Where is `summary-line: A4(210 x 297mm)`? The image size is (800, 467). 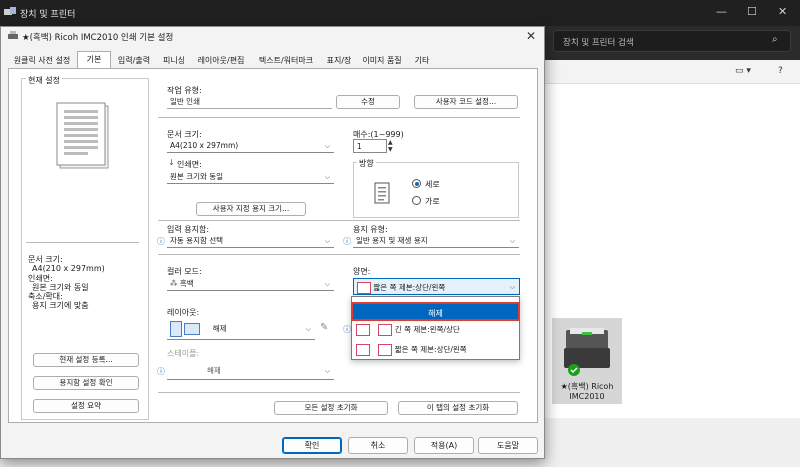 summary-line: A4(210 x 297mm) is located at coordinates (68, 268).